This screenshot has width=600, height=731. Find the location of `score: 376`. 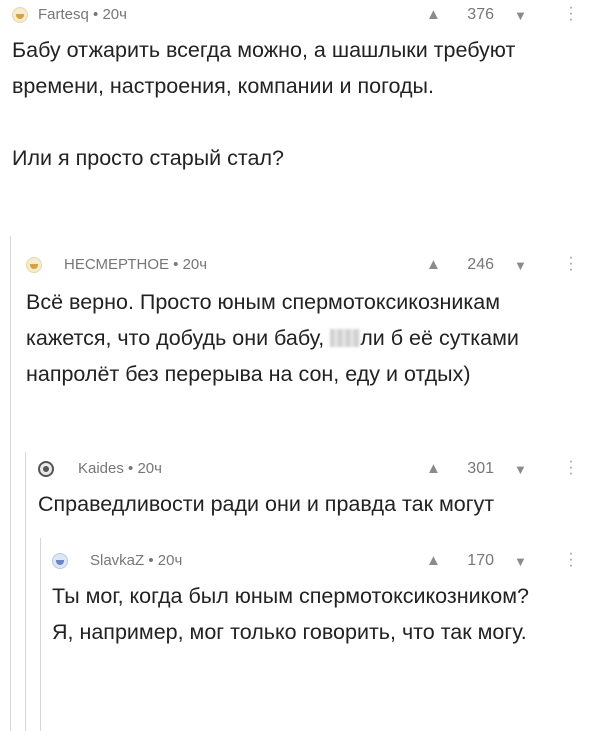

score: 376 is located at coordinates (480, 14).